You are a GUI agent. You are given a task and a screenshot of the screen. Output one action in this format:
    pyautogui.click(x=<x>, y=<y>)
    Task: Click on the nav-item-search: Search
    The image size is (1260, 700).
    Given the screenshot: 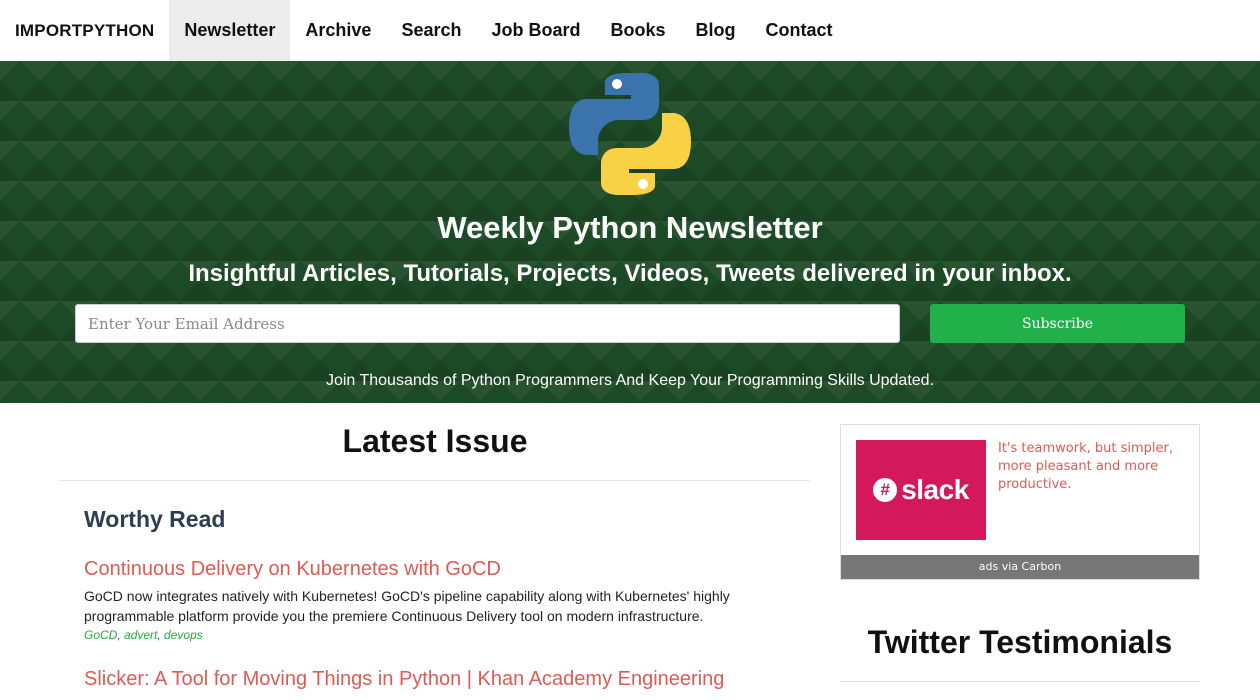 What is the action you would take?
    pyautogui.click(x=431, y=30)
    